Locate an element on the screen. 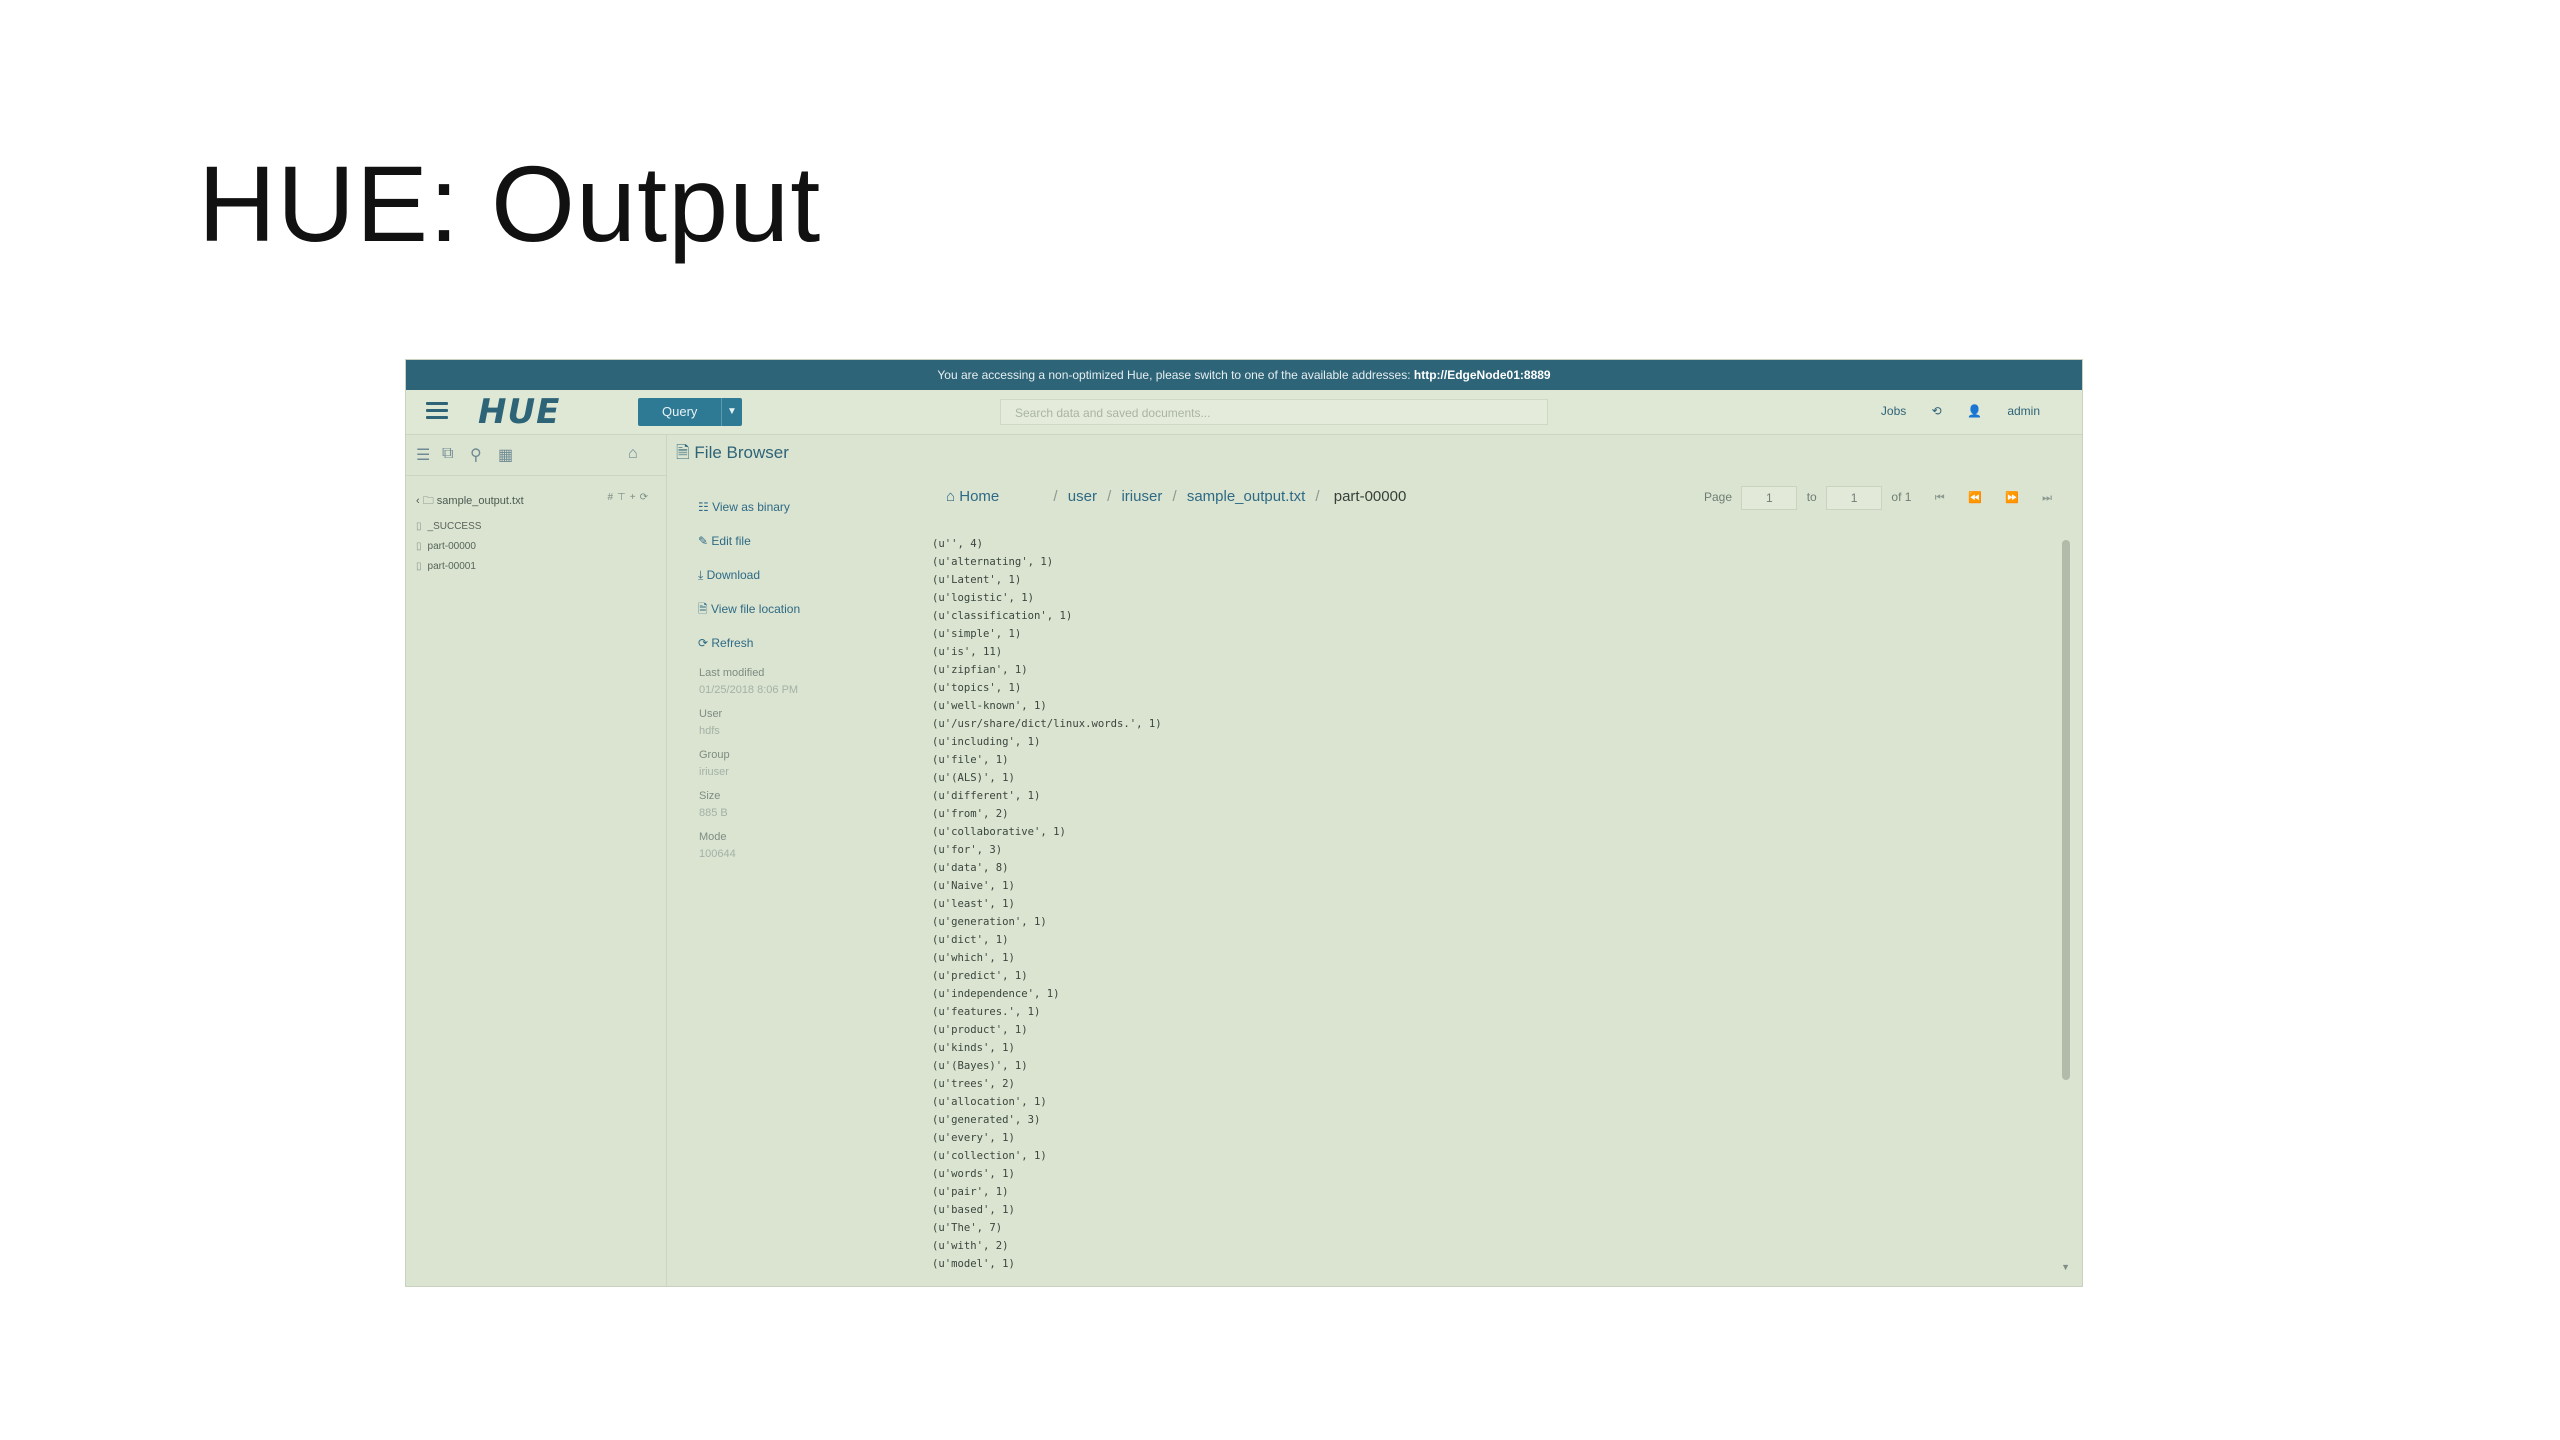 This screenshot has width=2560, height=1440. content-line: (u'generated', 3) is located at coordinates (986, 1120).